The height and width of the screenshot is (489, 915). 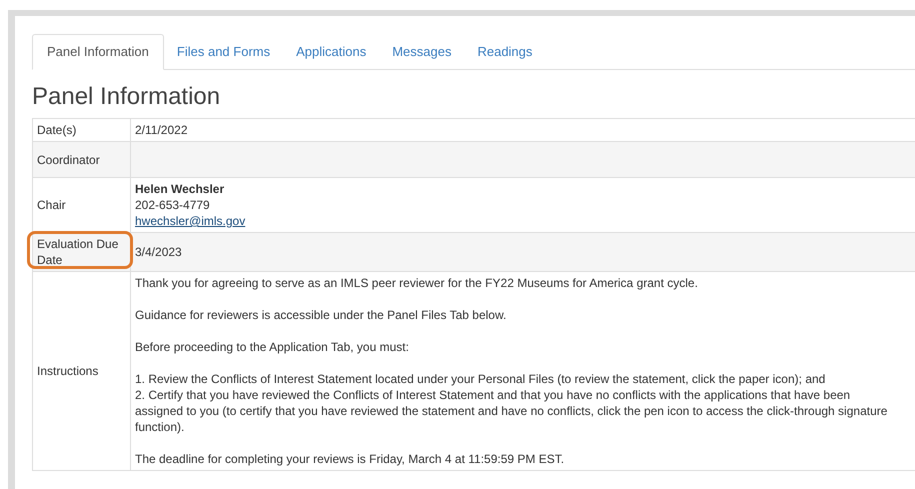 I want to click on page-heading: Panel Information, so click(x=127, y=97).